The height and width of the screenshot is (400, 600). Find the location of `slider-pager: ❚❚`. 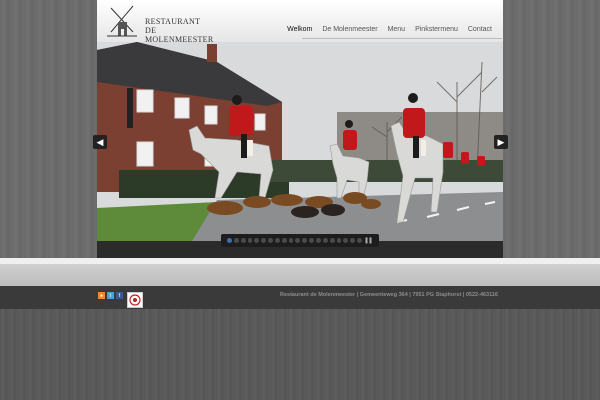

slider-pager: ❚❚ is located at coordinates (300, 240).